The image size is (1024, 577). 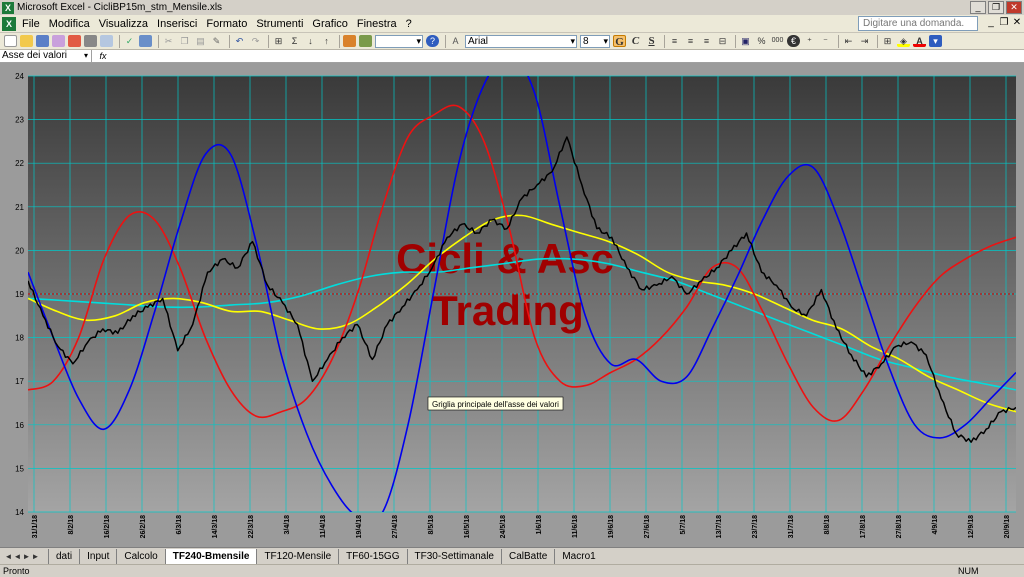 What do you see at coordinates (619, 41) in the screenshot?
I see `bold-button: G` at bounding box center [619, 41].